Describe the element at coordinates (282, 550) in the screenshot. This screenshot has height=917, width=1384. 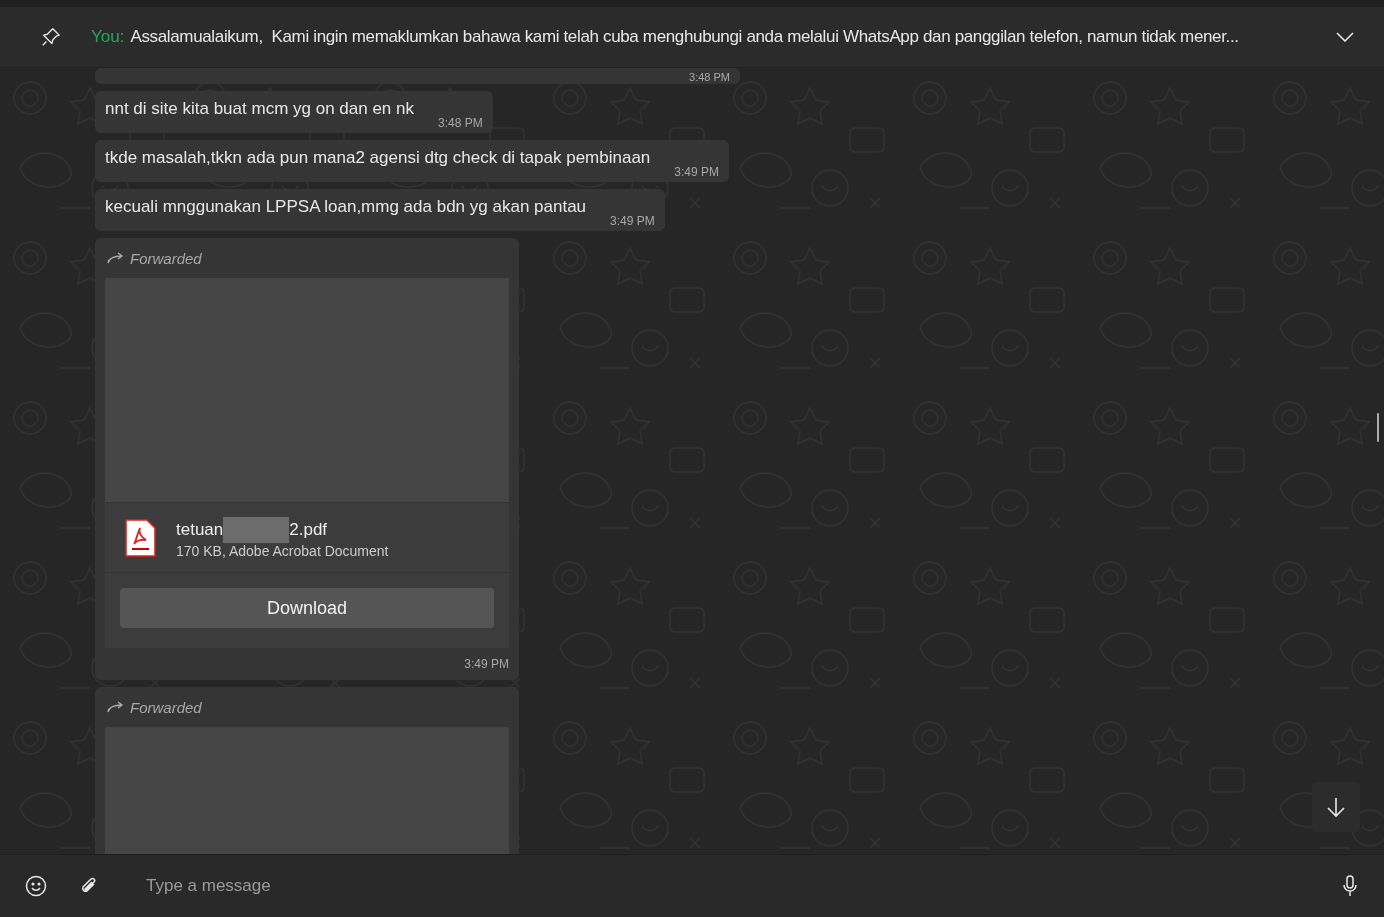
I see `file-details: 170 KB, Adobe Acrobat Document` at that location.